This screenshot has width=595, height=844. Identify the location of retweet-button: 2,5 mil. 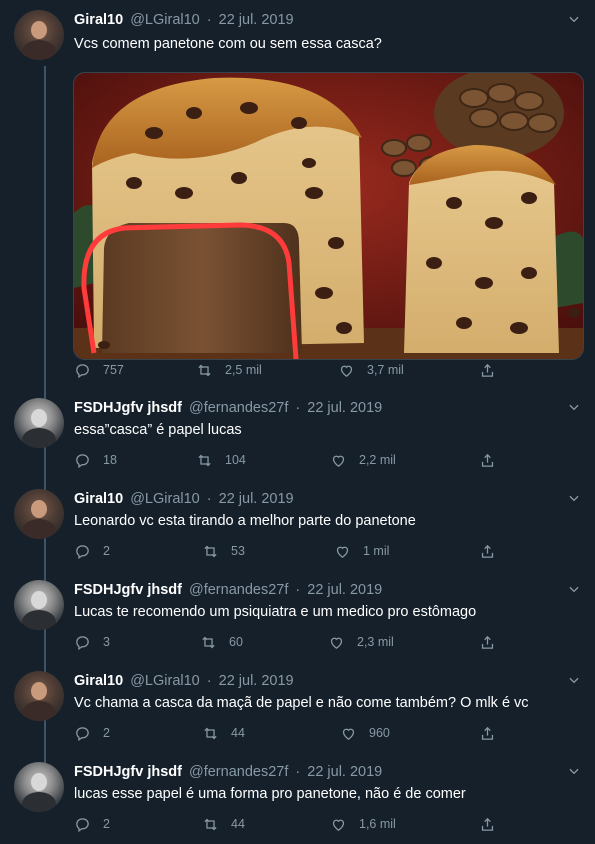
(229, 370).